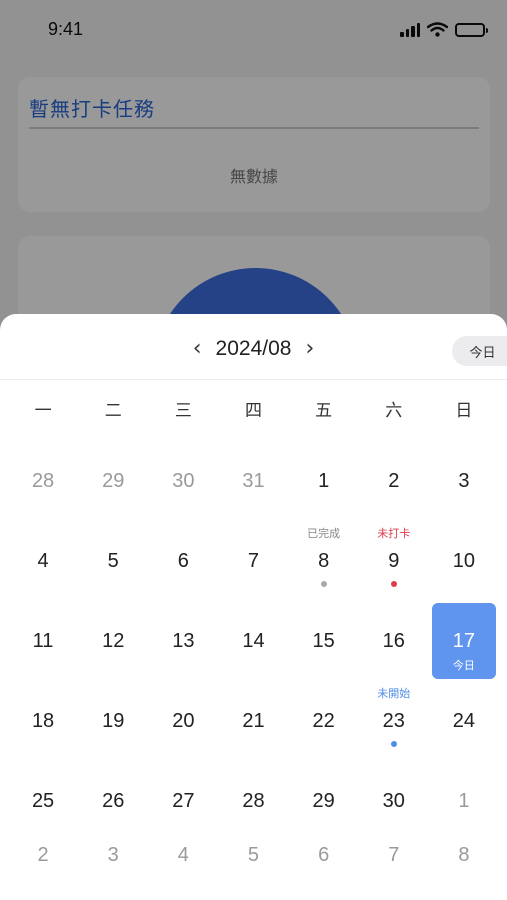 The height and width of the screenshot is (900, 507). I want to click on calendar-day: 未打卡 9, so click(394, 563).